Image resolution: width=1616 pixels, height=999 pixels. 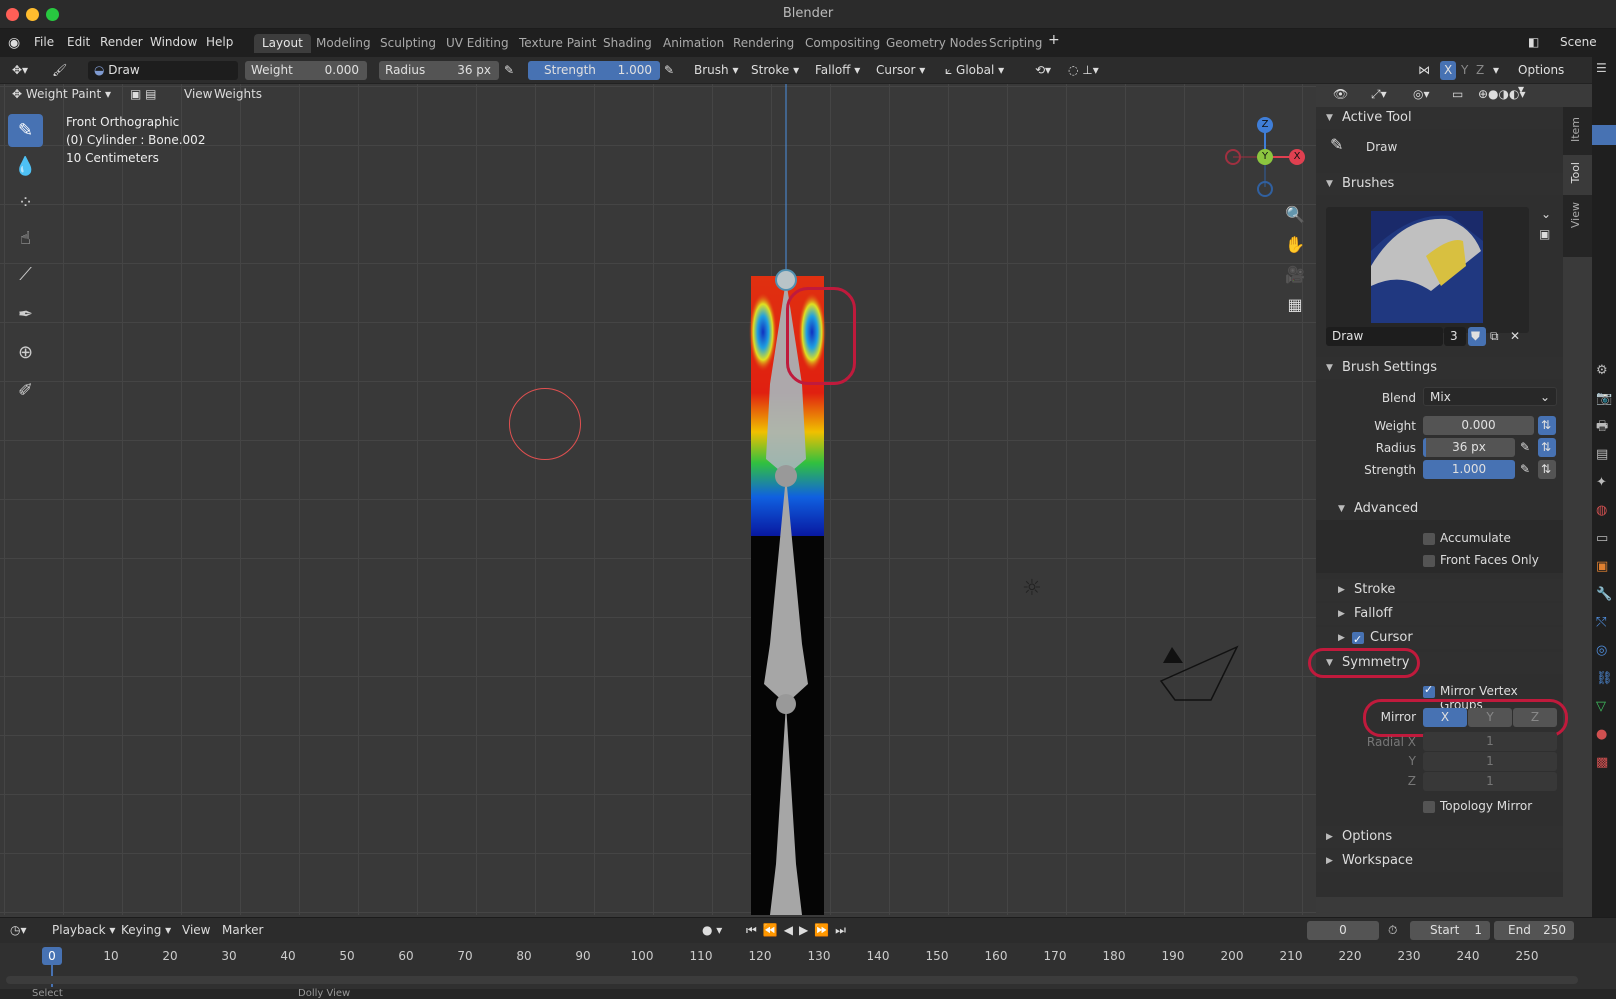 I want to click on timeline-scrollbar, so click(x=792, y=980).